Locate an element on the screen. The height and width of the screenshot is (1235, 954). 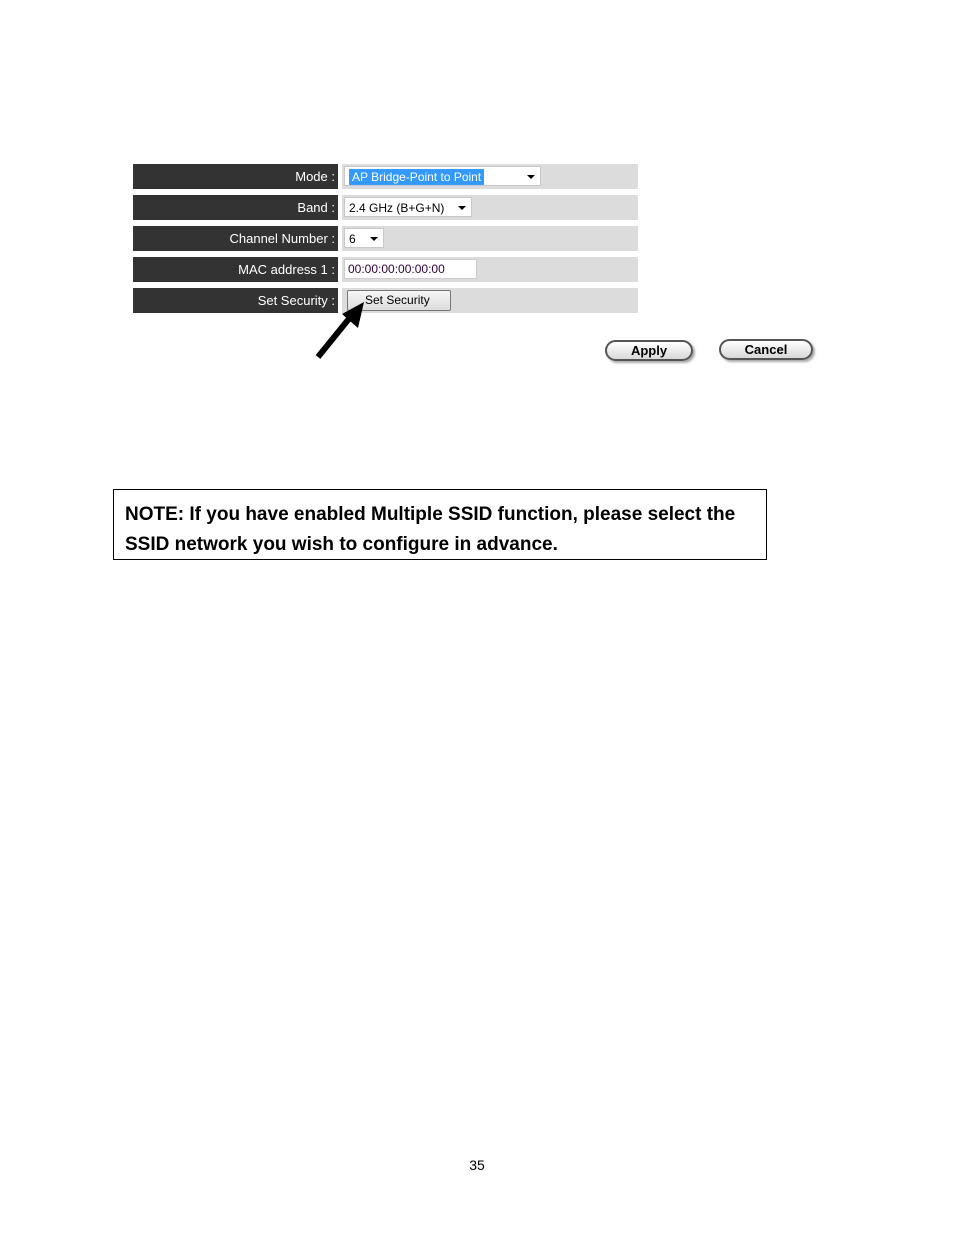
mode-select: AP Bridge-Point to Point is located at coordinates (442, 176).